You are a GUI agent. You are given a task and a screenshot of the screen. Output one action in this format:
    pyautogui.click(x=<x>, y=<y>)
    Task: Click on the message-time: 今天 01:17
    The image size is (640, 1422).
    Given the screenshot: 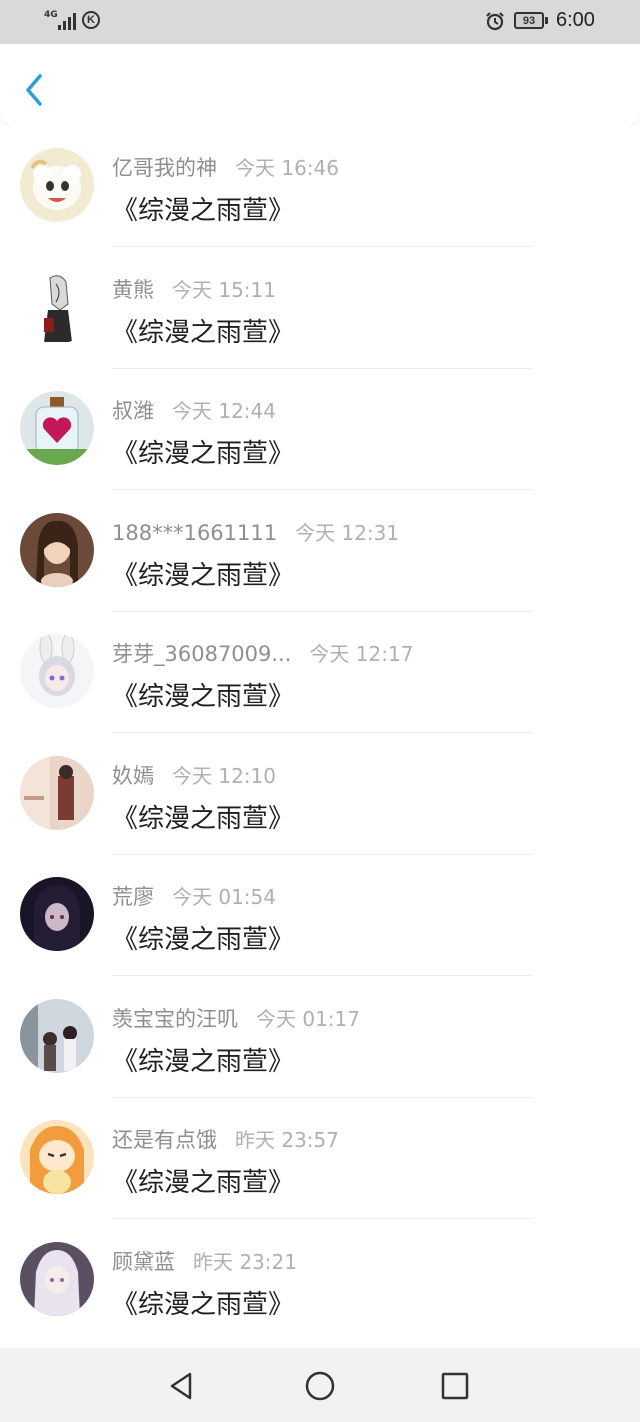 What is the action you would take?
    pyautogui.click(x=308, y=1018)
    